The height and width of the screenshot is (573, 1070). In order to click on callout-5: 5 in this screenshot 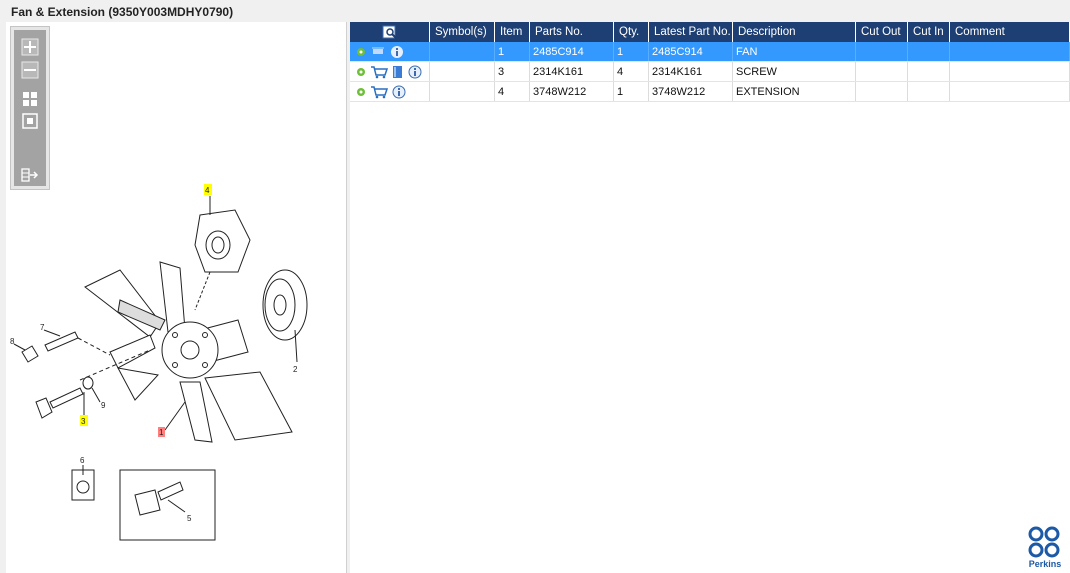, I will do `click(189, 518)`.